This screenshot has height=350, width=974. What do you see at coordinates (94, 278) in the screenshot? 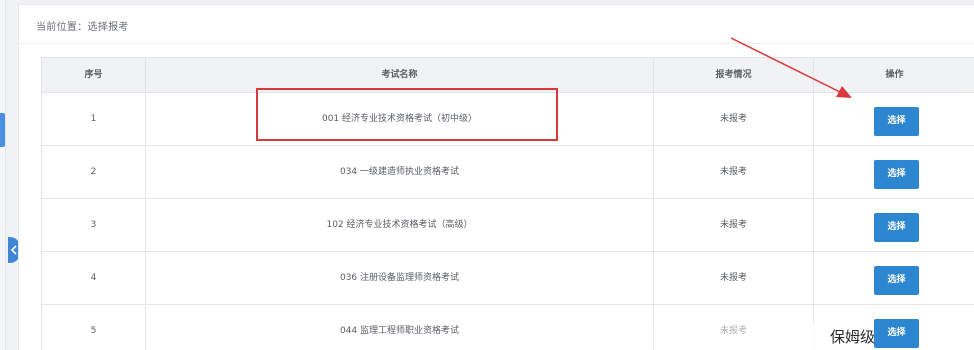
I see `row-index: 4` at bounding box center [94, 278].